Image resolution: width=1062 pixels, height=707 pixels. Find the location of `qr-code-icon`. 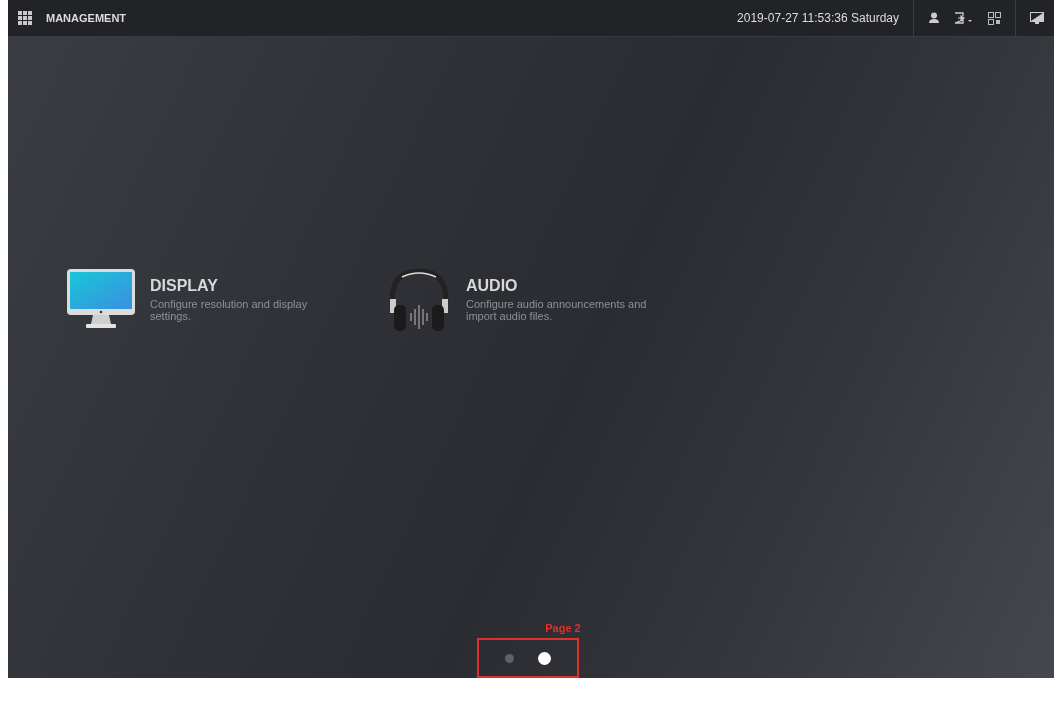

qr-code-icon is located at coordinates (994, 18).